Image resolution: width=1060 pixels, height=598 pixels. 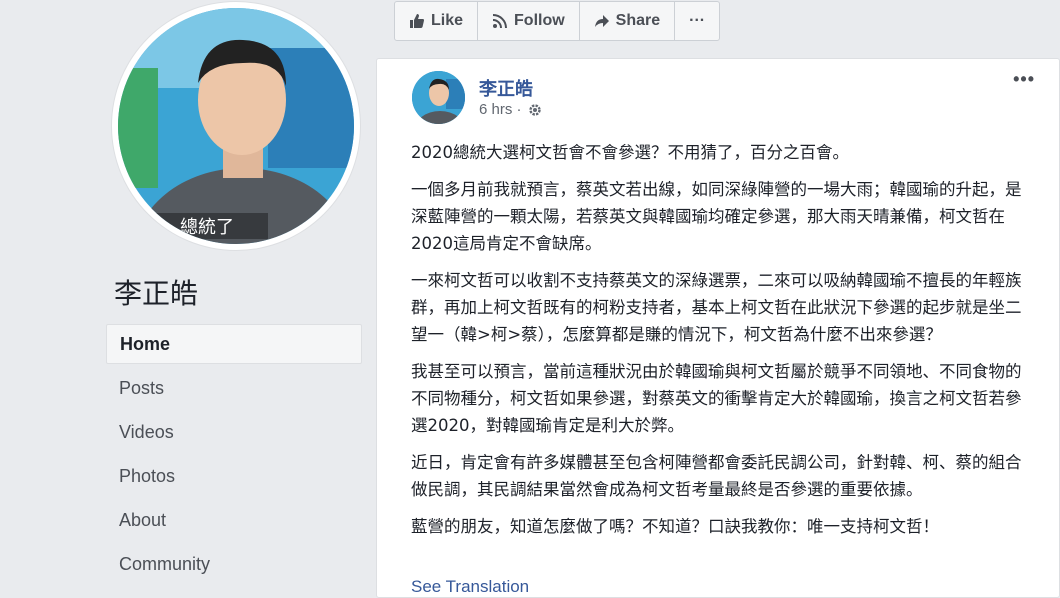 What do you see at coordinates (234, 344) in the screenshot?
I see `sidebar-item-home: Home` at bounding box center [234, 344].